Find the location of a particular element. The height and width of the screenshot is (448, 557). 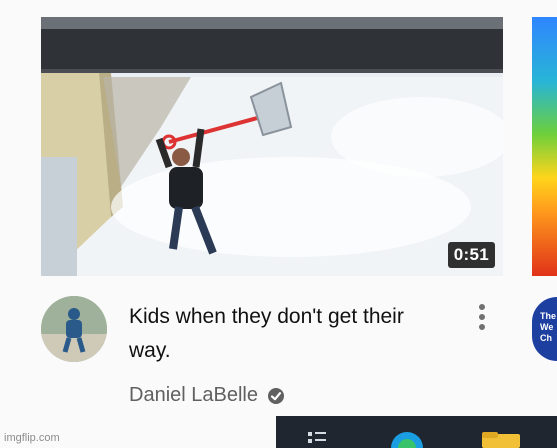

channel-avatar is located at coordinates (74, 329).